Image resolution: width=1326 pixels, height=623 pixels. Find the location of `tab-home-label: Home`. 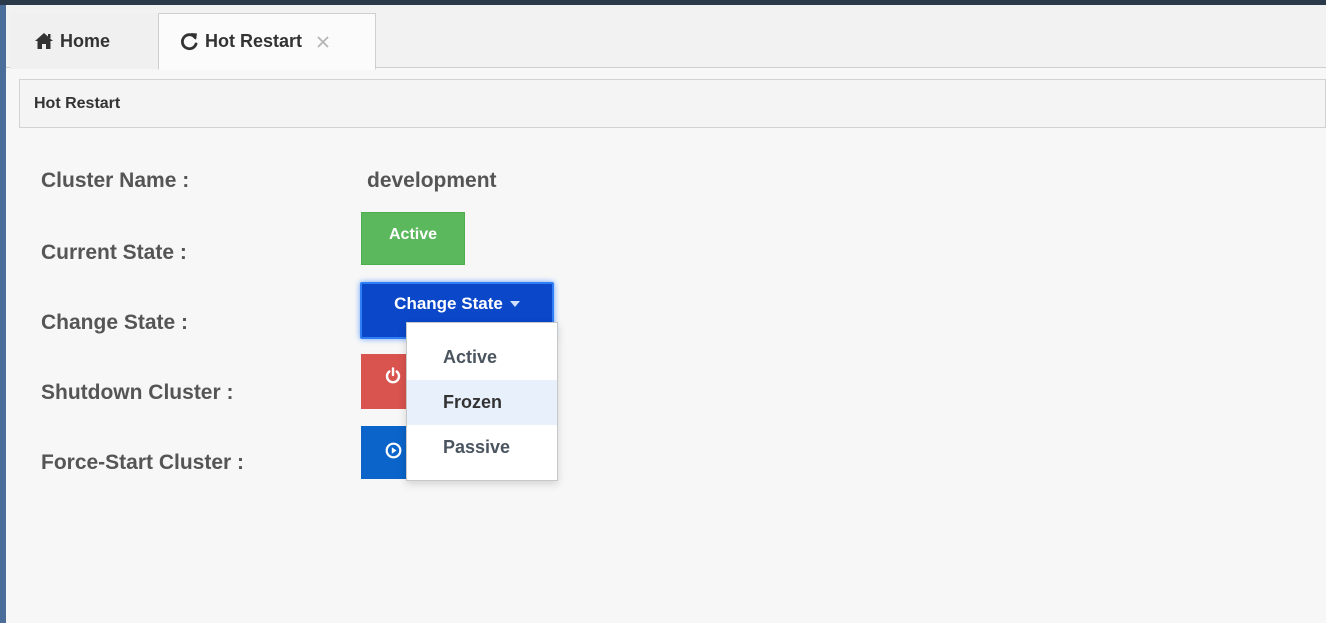

tab-home-label: Home is located at coordinates (85, 40).